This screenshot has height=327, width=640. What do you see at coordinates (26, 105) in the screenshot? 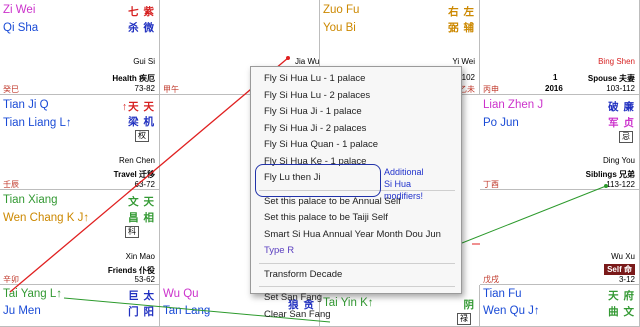
I see `star-tian-ji: Tian Ji Q` at bounding box center [26, 105].